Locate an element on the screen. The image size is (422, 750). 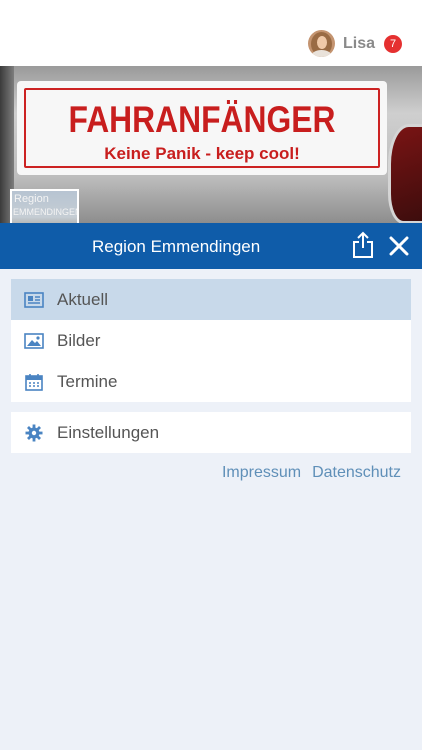
sticker-subtitle: Keine Panik - keep cool! is located at coordinates (202, 153).